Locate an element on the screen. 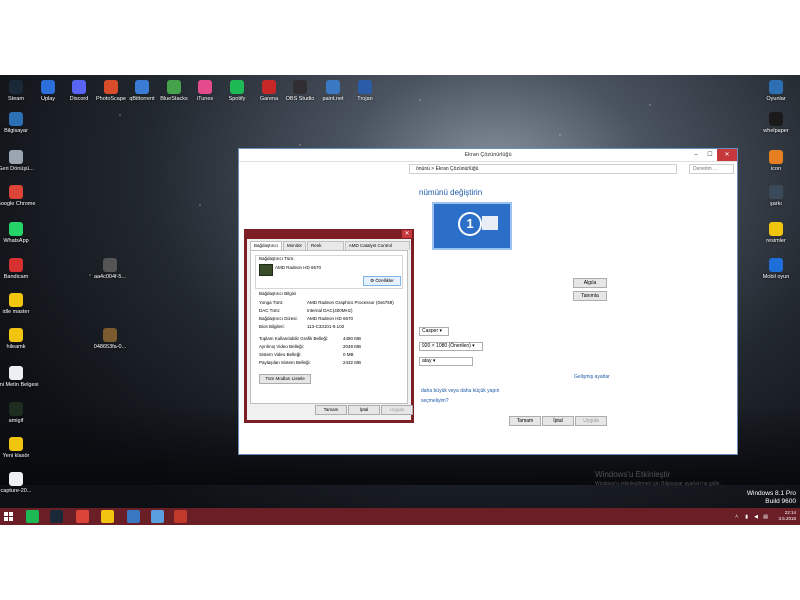 Image resolution: width=800 pixels, height=600 pixels. desktop-icon-hileamk: hileamk is located at coordinates (19, 339).